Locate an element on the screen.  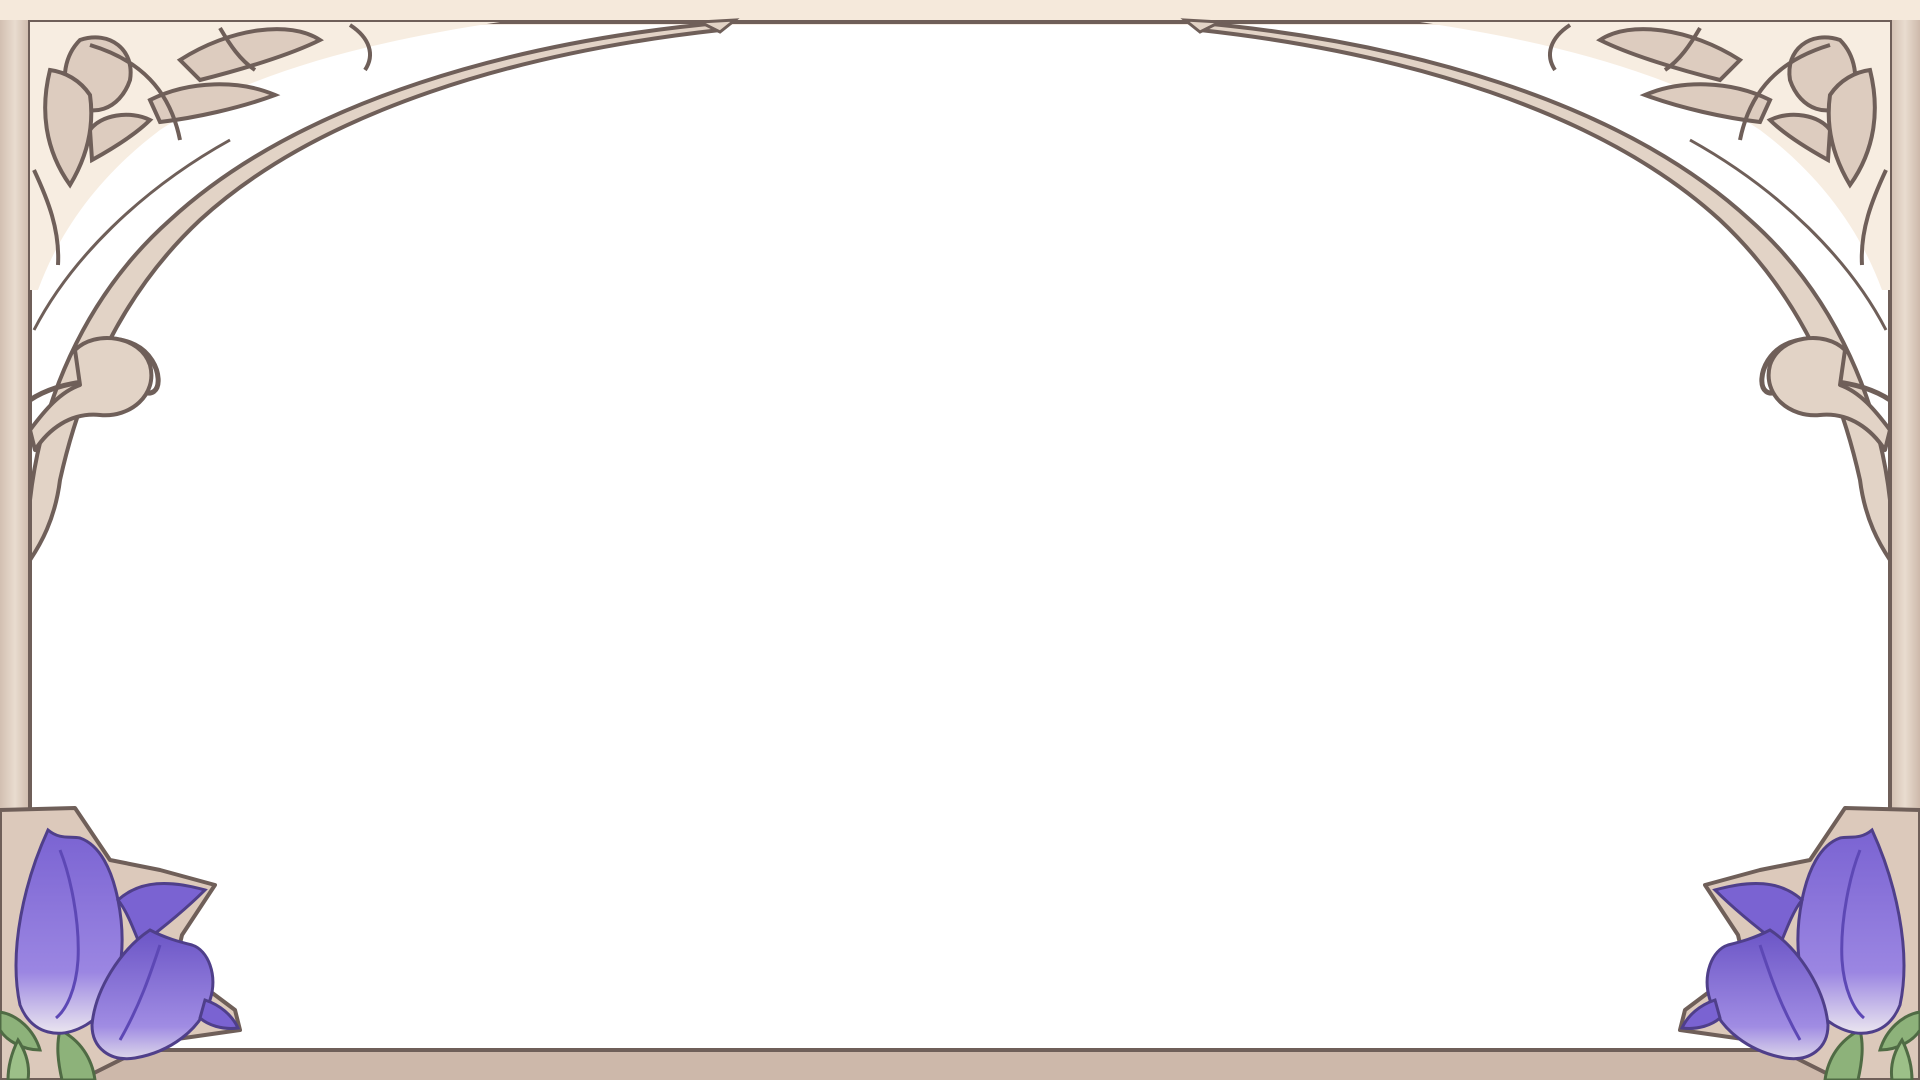
bottom-left-flowers-icon is located at coordinates (121, 943).